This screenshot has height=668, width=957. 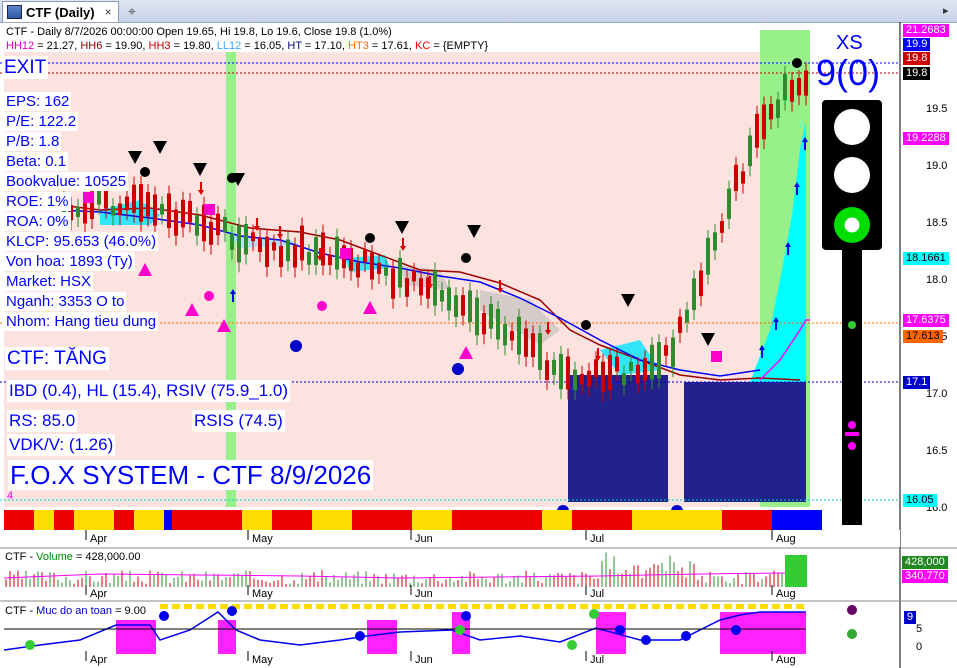 I want to click on indicator-part: = 17.10,, so click(x=325, y=46).